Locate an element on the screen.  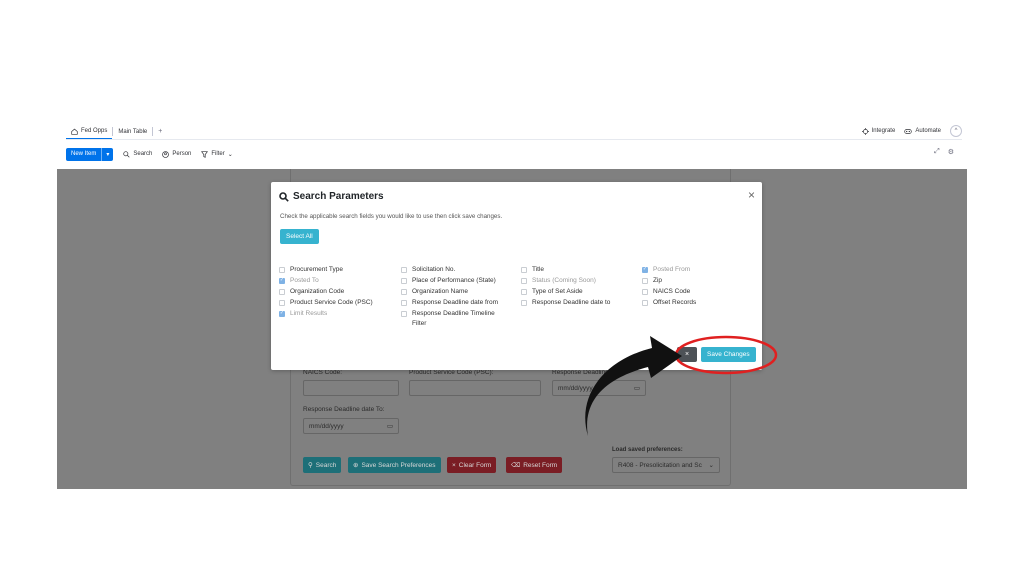
modal-close-icon: × is located at coordinates (751, 195).